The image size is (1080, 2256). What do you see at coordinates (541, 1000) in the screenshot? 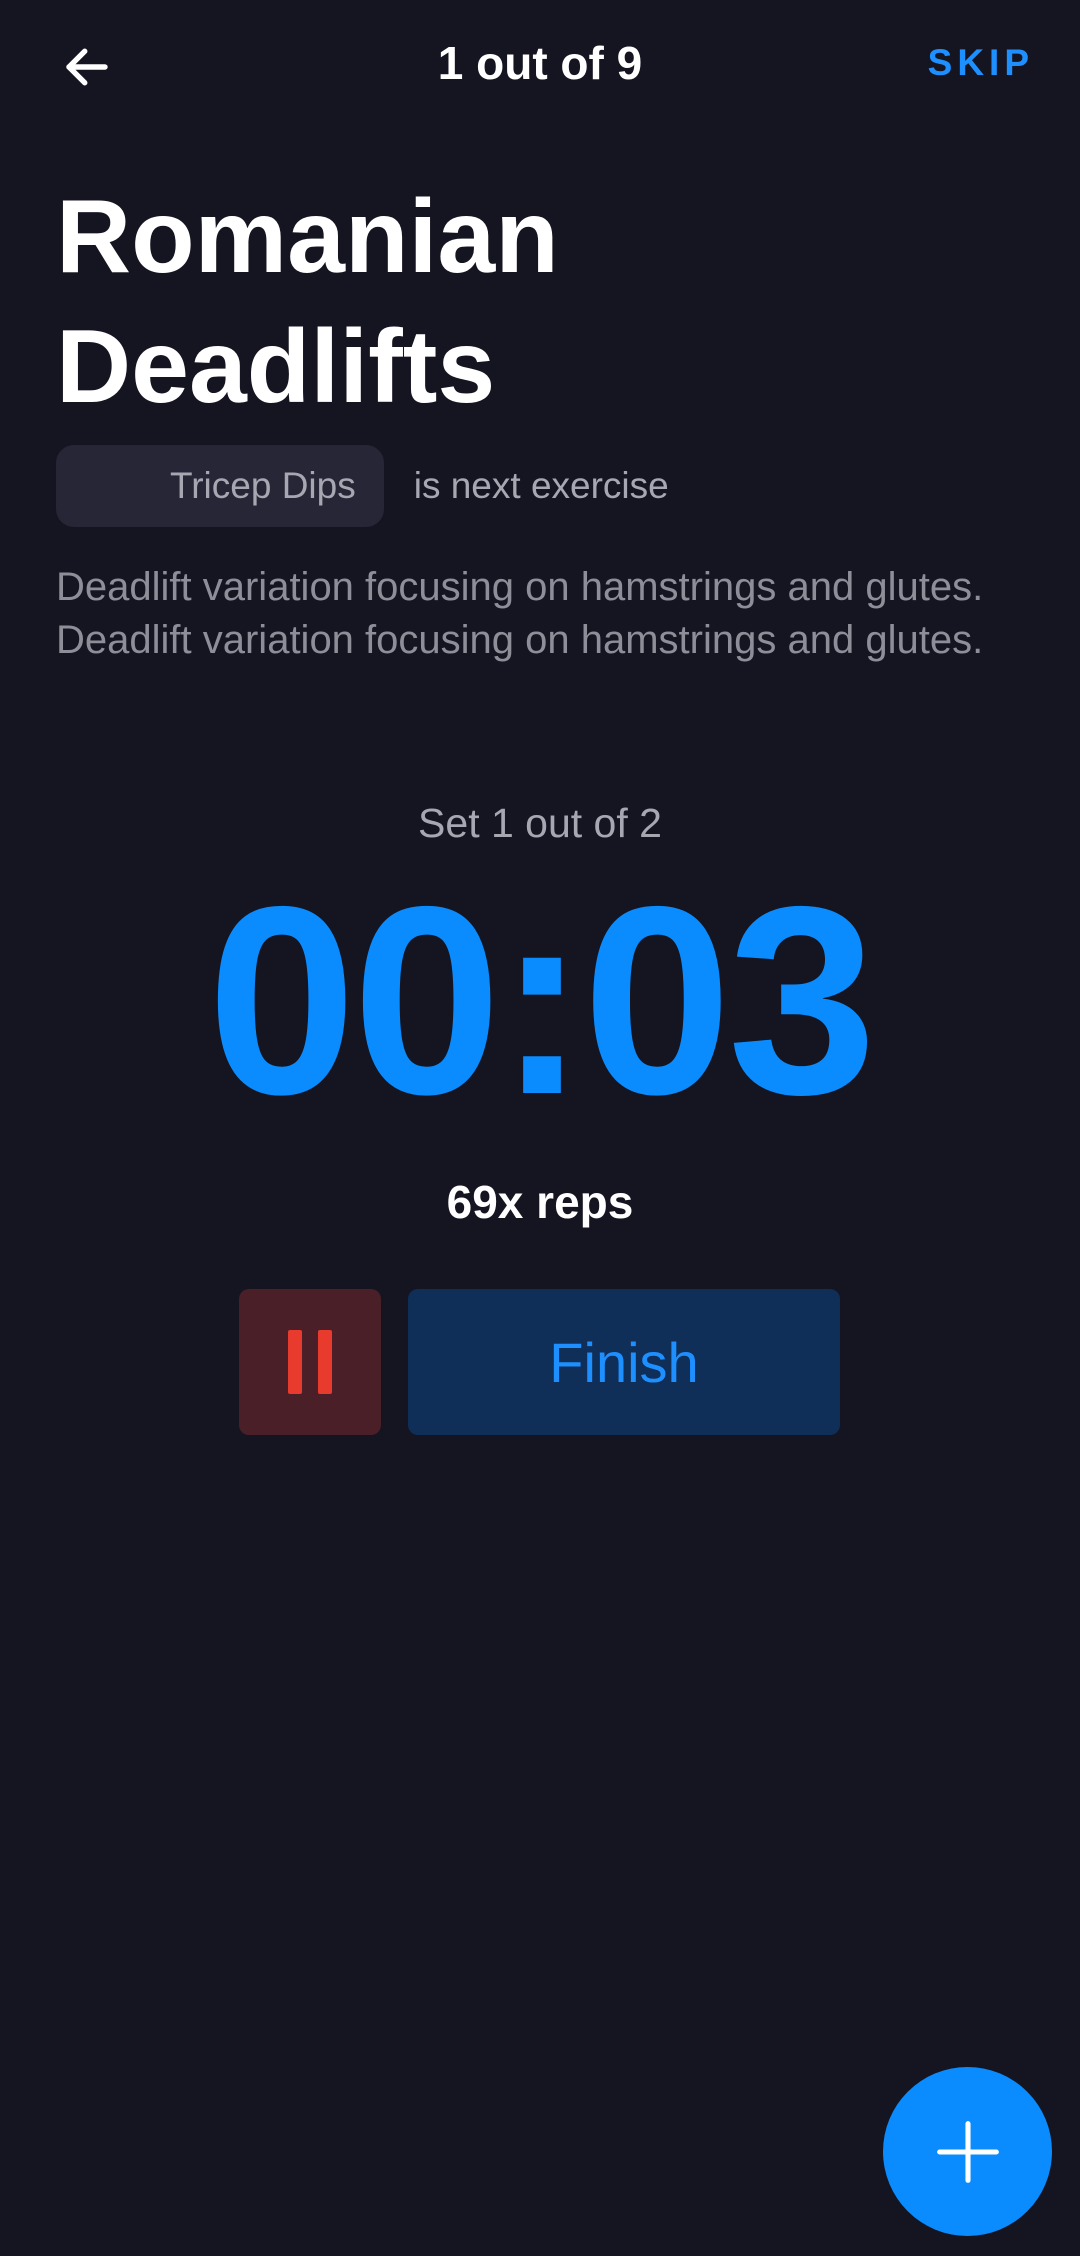
I see `timer-display: 00:03` at bounding box center [541, 1000].